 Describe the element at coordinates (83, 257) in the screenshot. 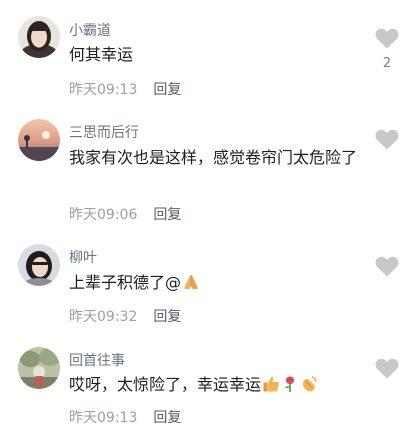

I see `comment-username: 柳叶` at that location.